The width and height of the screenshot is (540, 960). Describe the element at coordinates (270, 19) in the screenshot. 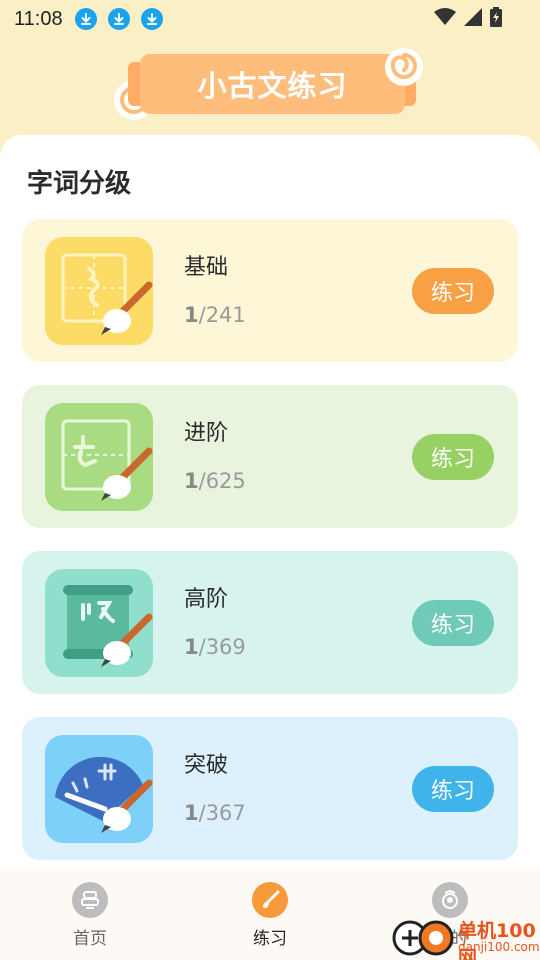

I see `status-bar: 11:08` at that location.